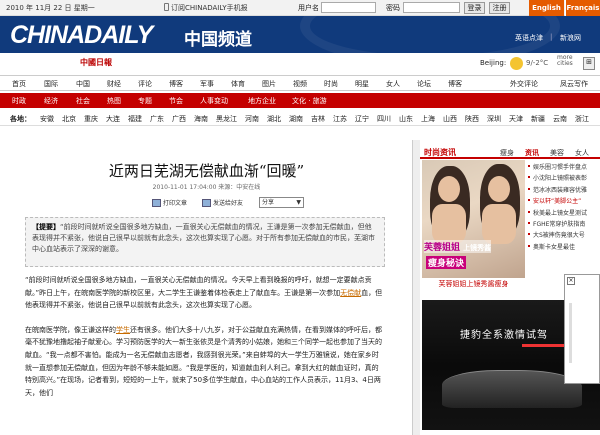  Describe the element at coordinates (300, 64) in the screenshot. I see `weather-bar: 中國日報 Beijing: 9/-2°C more cities ⊞` at that location.